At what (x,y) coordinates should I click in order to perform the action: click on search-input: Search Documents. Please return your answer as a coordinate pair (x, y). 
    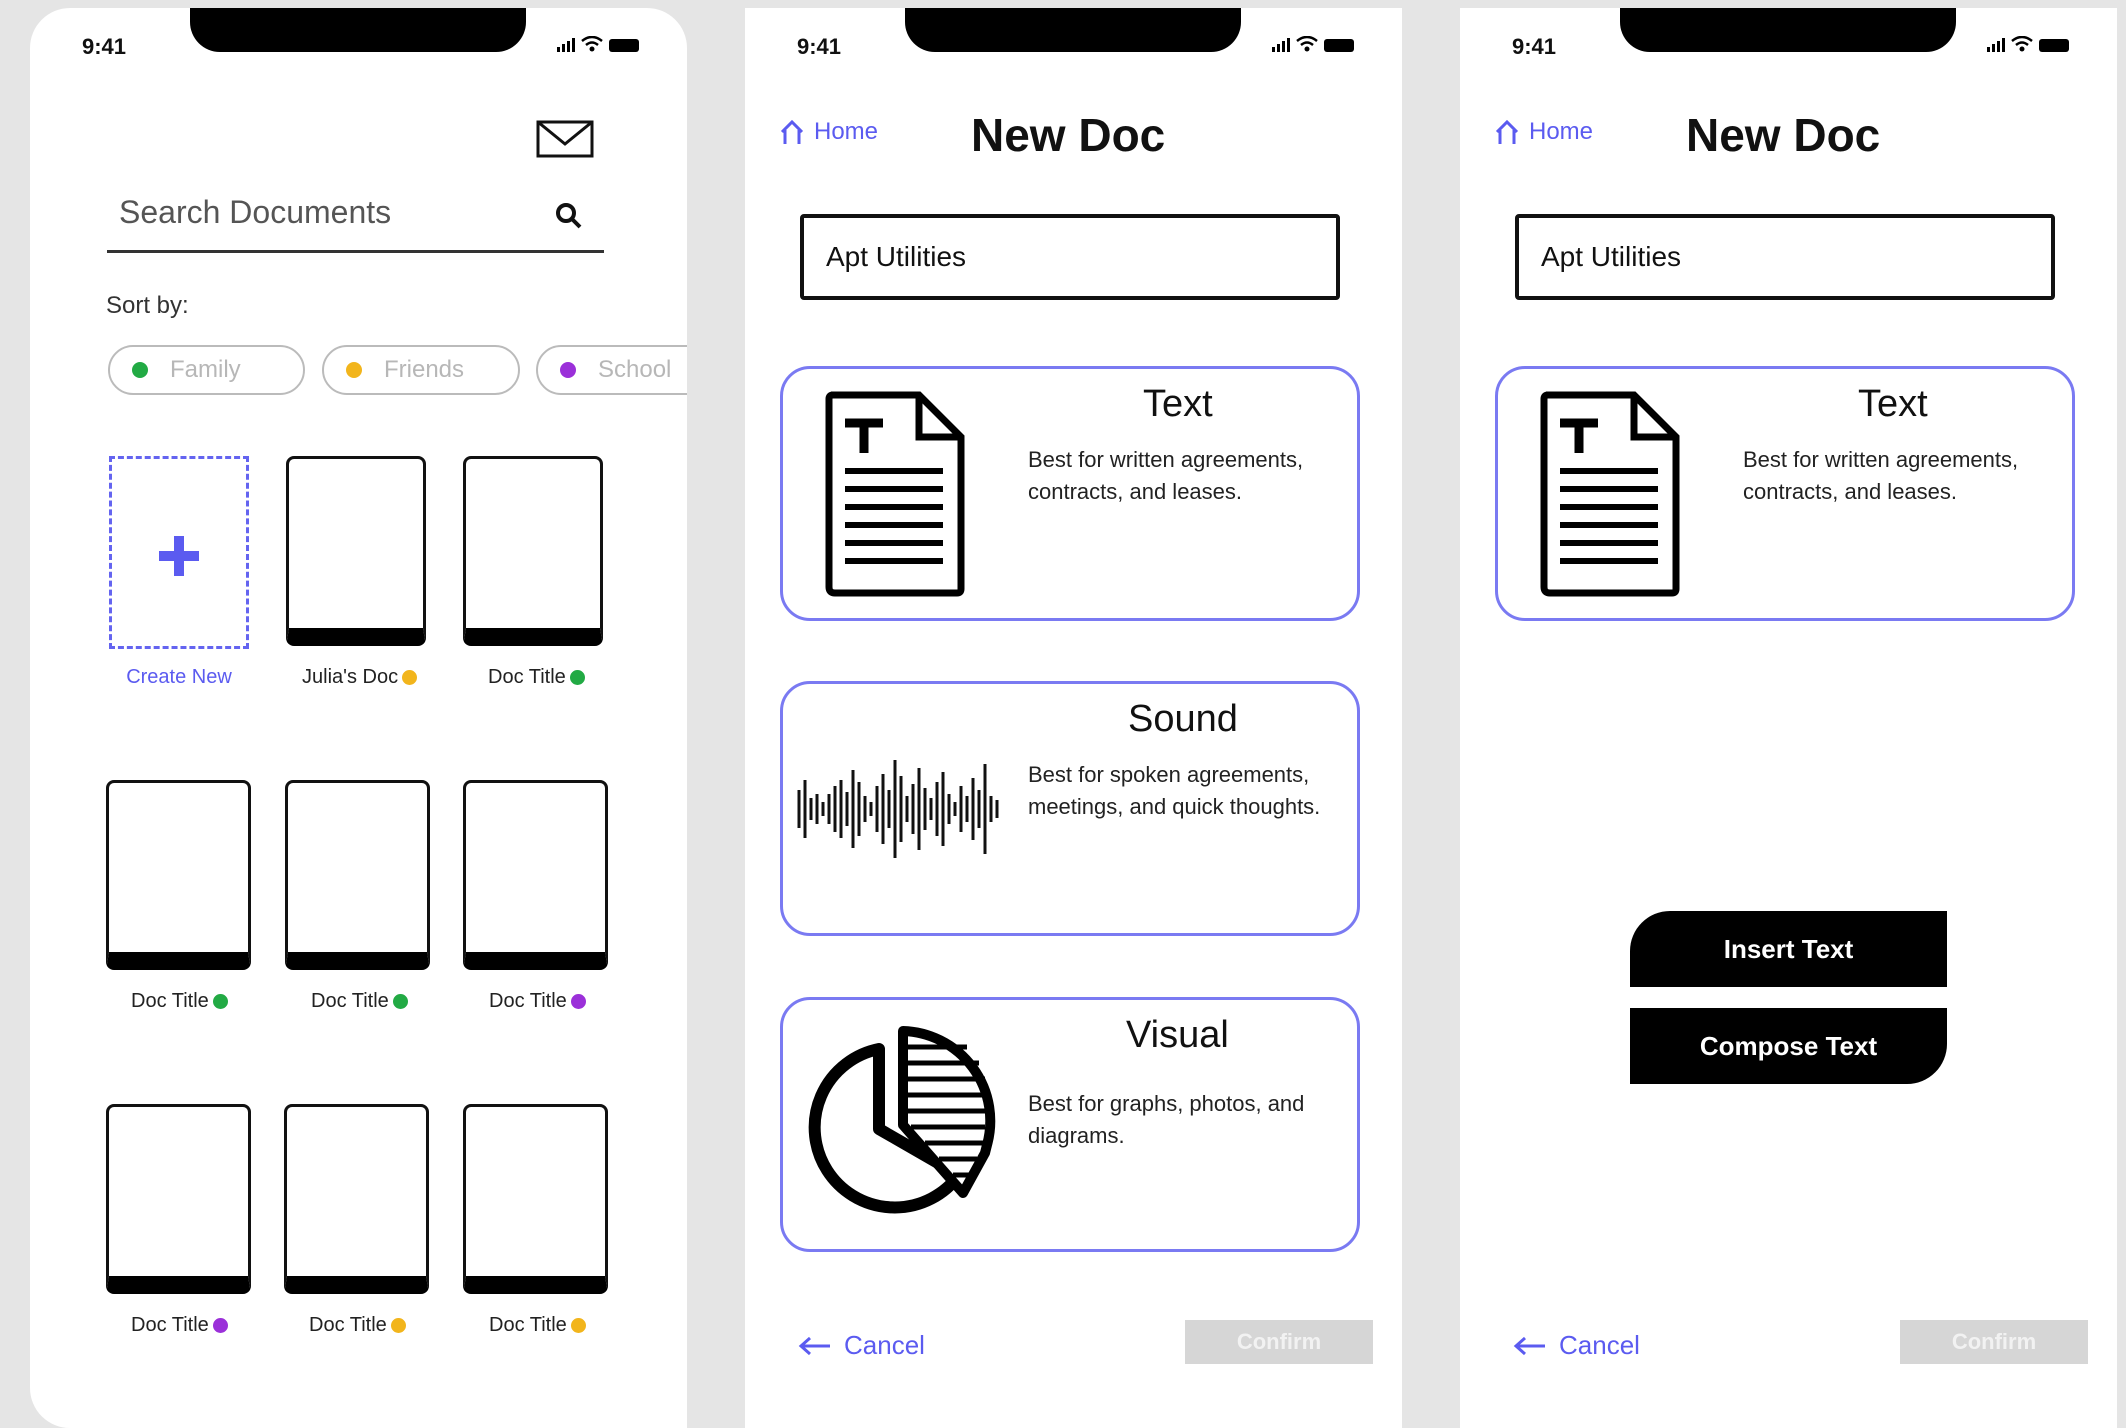
    Looking at the image, I should click on (255, 212).